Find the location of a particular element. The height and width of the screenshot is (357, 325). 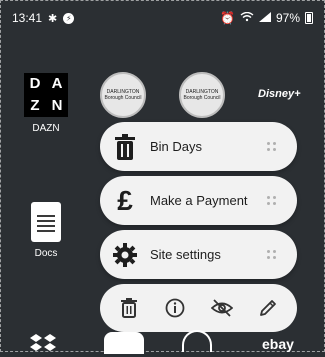

app-dazn: D A Z N DAZN is located at coordinates (46, 103).